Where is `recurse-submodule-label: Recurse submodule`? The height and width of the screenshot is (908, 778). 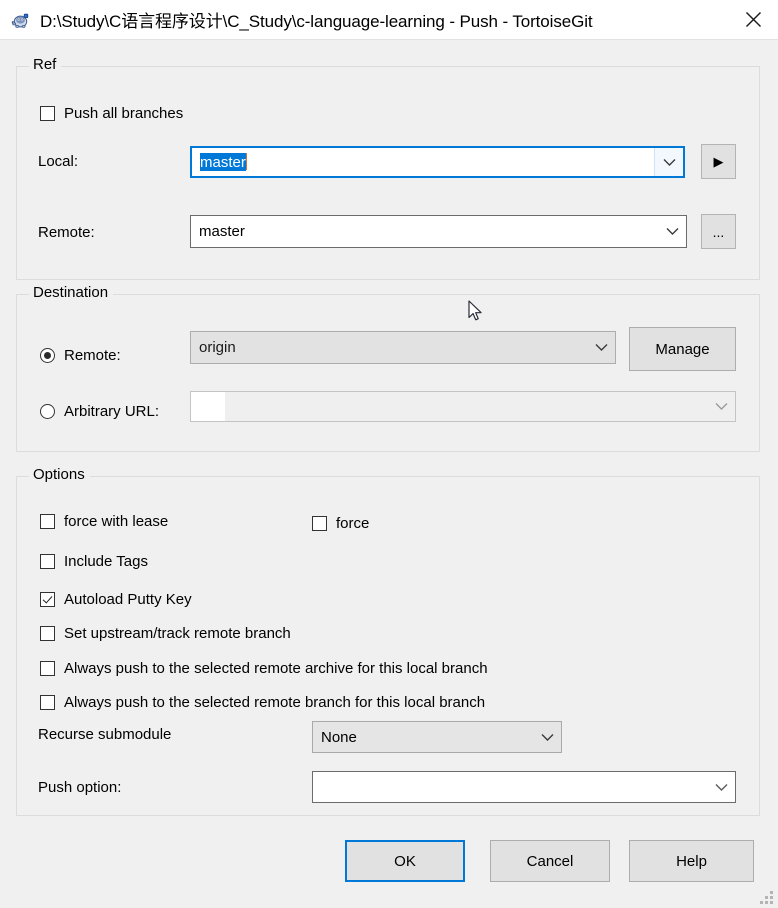 recurse-submodule-label: Recurse submodule is located at coordinates (105, 734).